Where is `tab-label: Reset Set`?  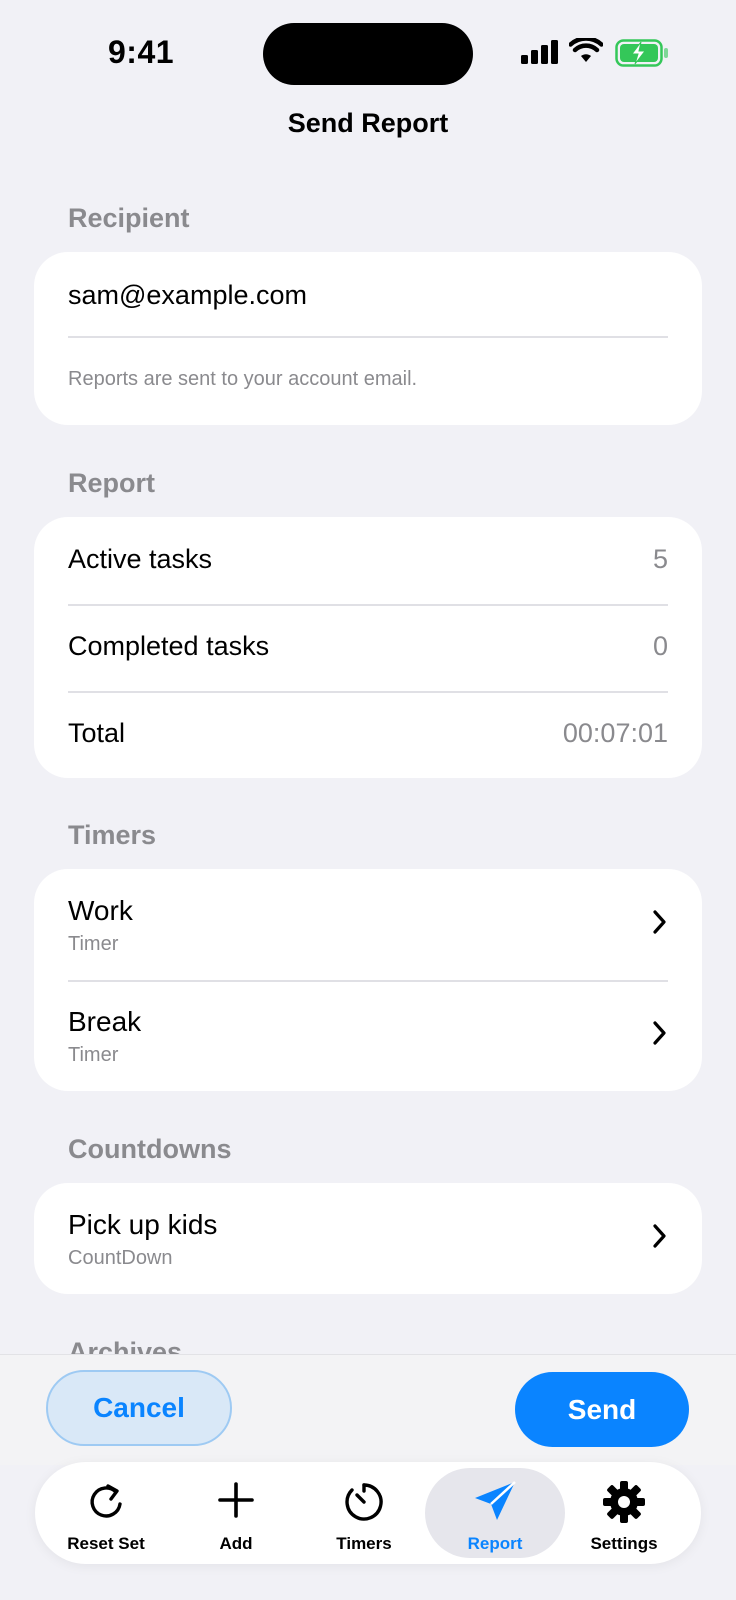
tab-label: Reset Set is located at coordinates (106, 1543).